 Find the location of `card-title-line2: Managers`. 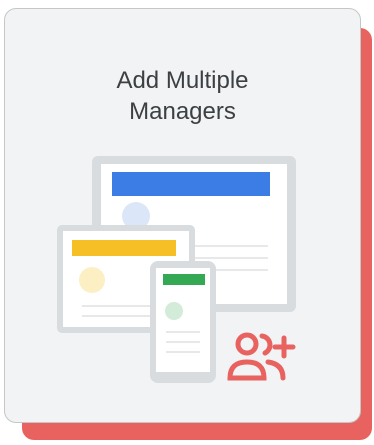

card-title-line2: Managers is located at coordinates (182, 111).